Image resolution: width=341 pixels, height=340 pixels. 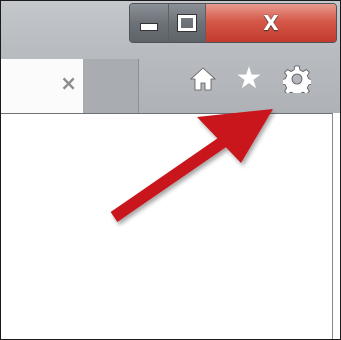 I want to click on address-bar, so click(x=167, y=134).